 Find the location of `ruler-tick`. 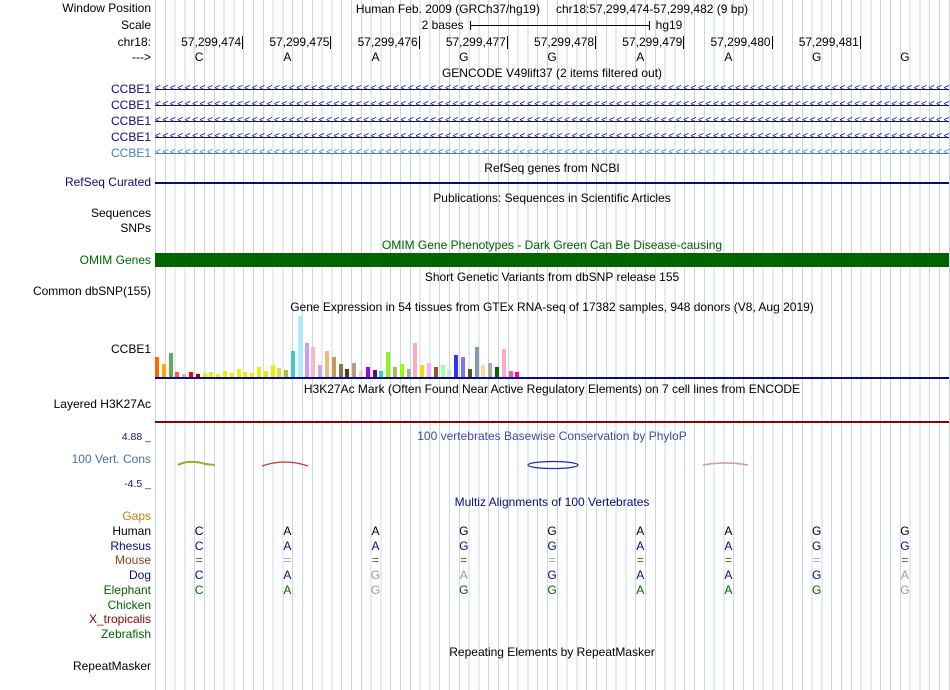

ruler-tick is located at coordinates (860, 42).